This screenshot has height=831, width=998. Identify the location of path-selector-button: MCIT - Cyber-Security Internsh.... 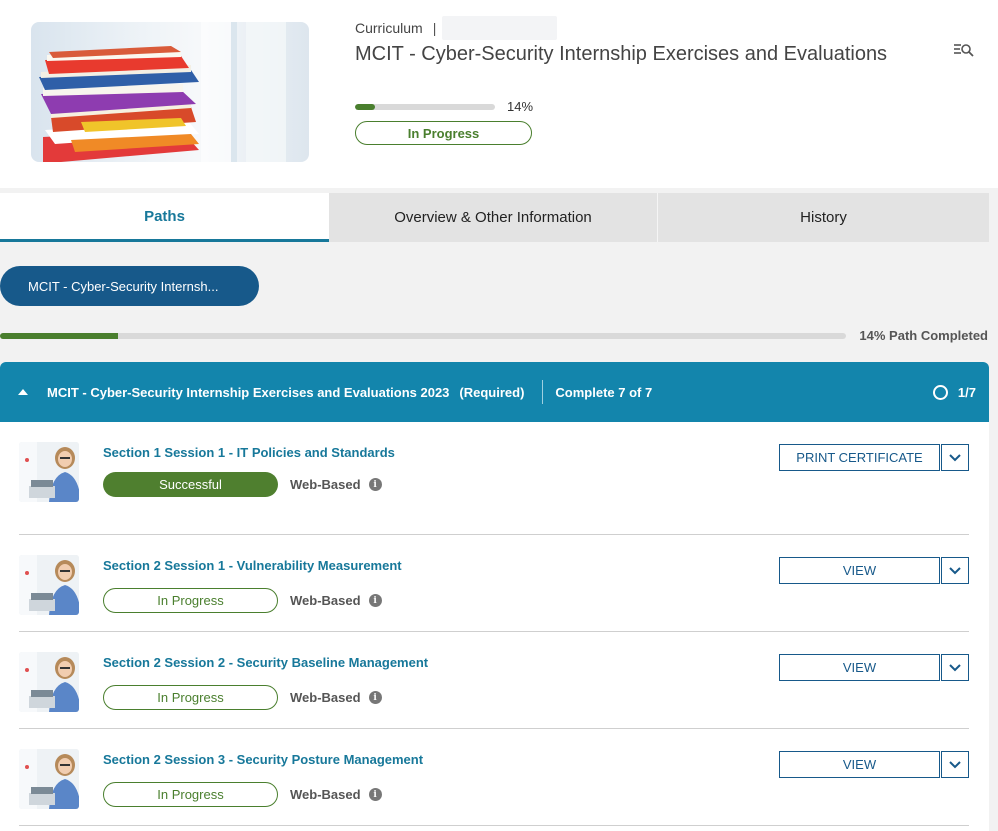
(129, 286).